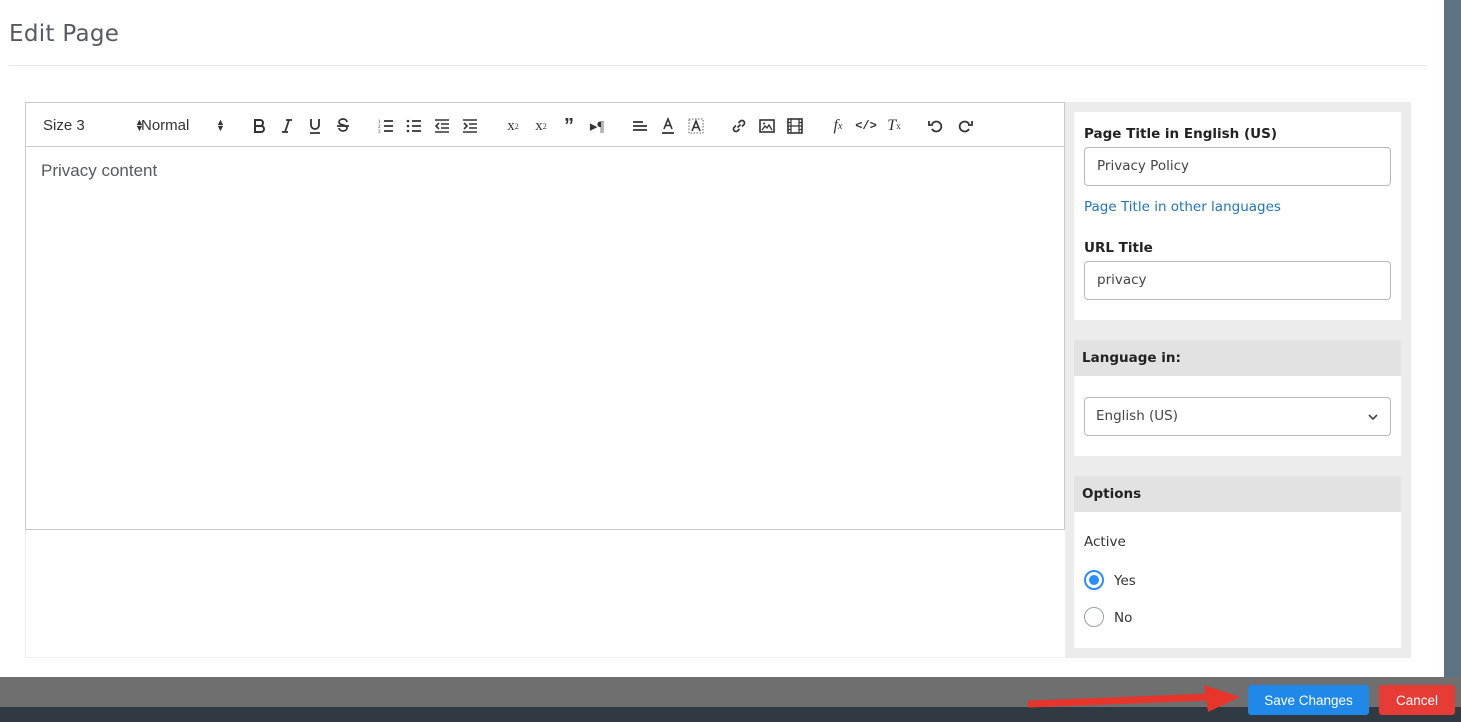 Image resolution: width=1461 pixels, height=722 pixels. What do you see at coordinates (1237, 494) in the screenshot?
I see `options-header: Options` at bounding box center [1237, 494].